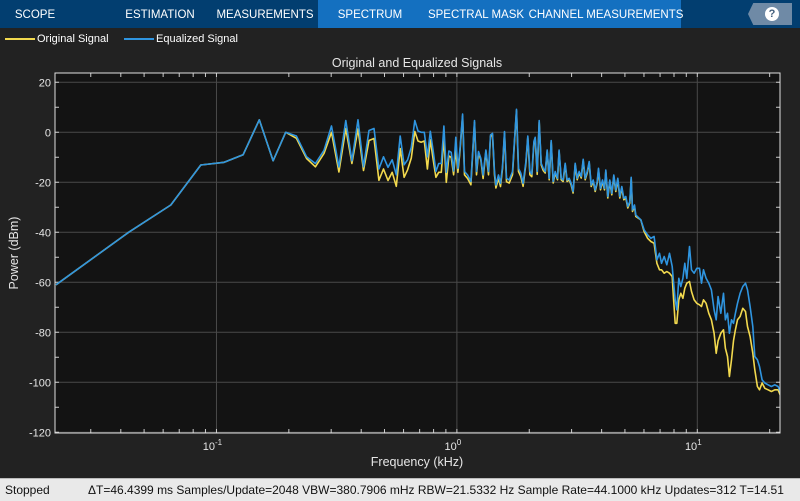 This screenshot has width=800, height=501. Describe the element at coordinates (476, 14) in the screenshot. I see `tab-spectral-mask: SPECTRAL MASK` at that location.